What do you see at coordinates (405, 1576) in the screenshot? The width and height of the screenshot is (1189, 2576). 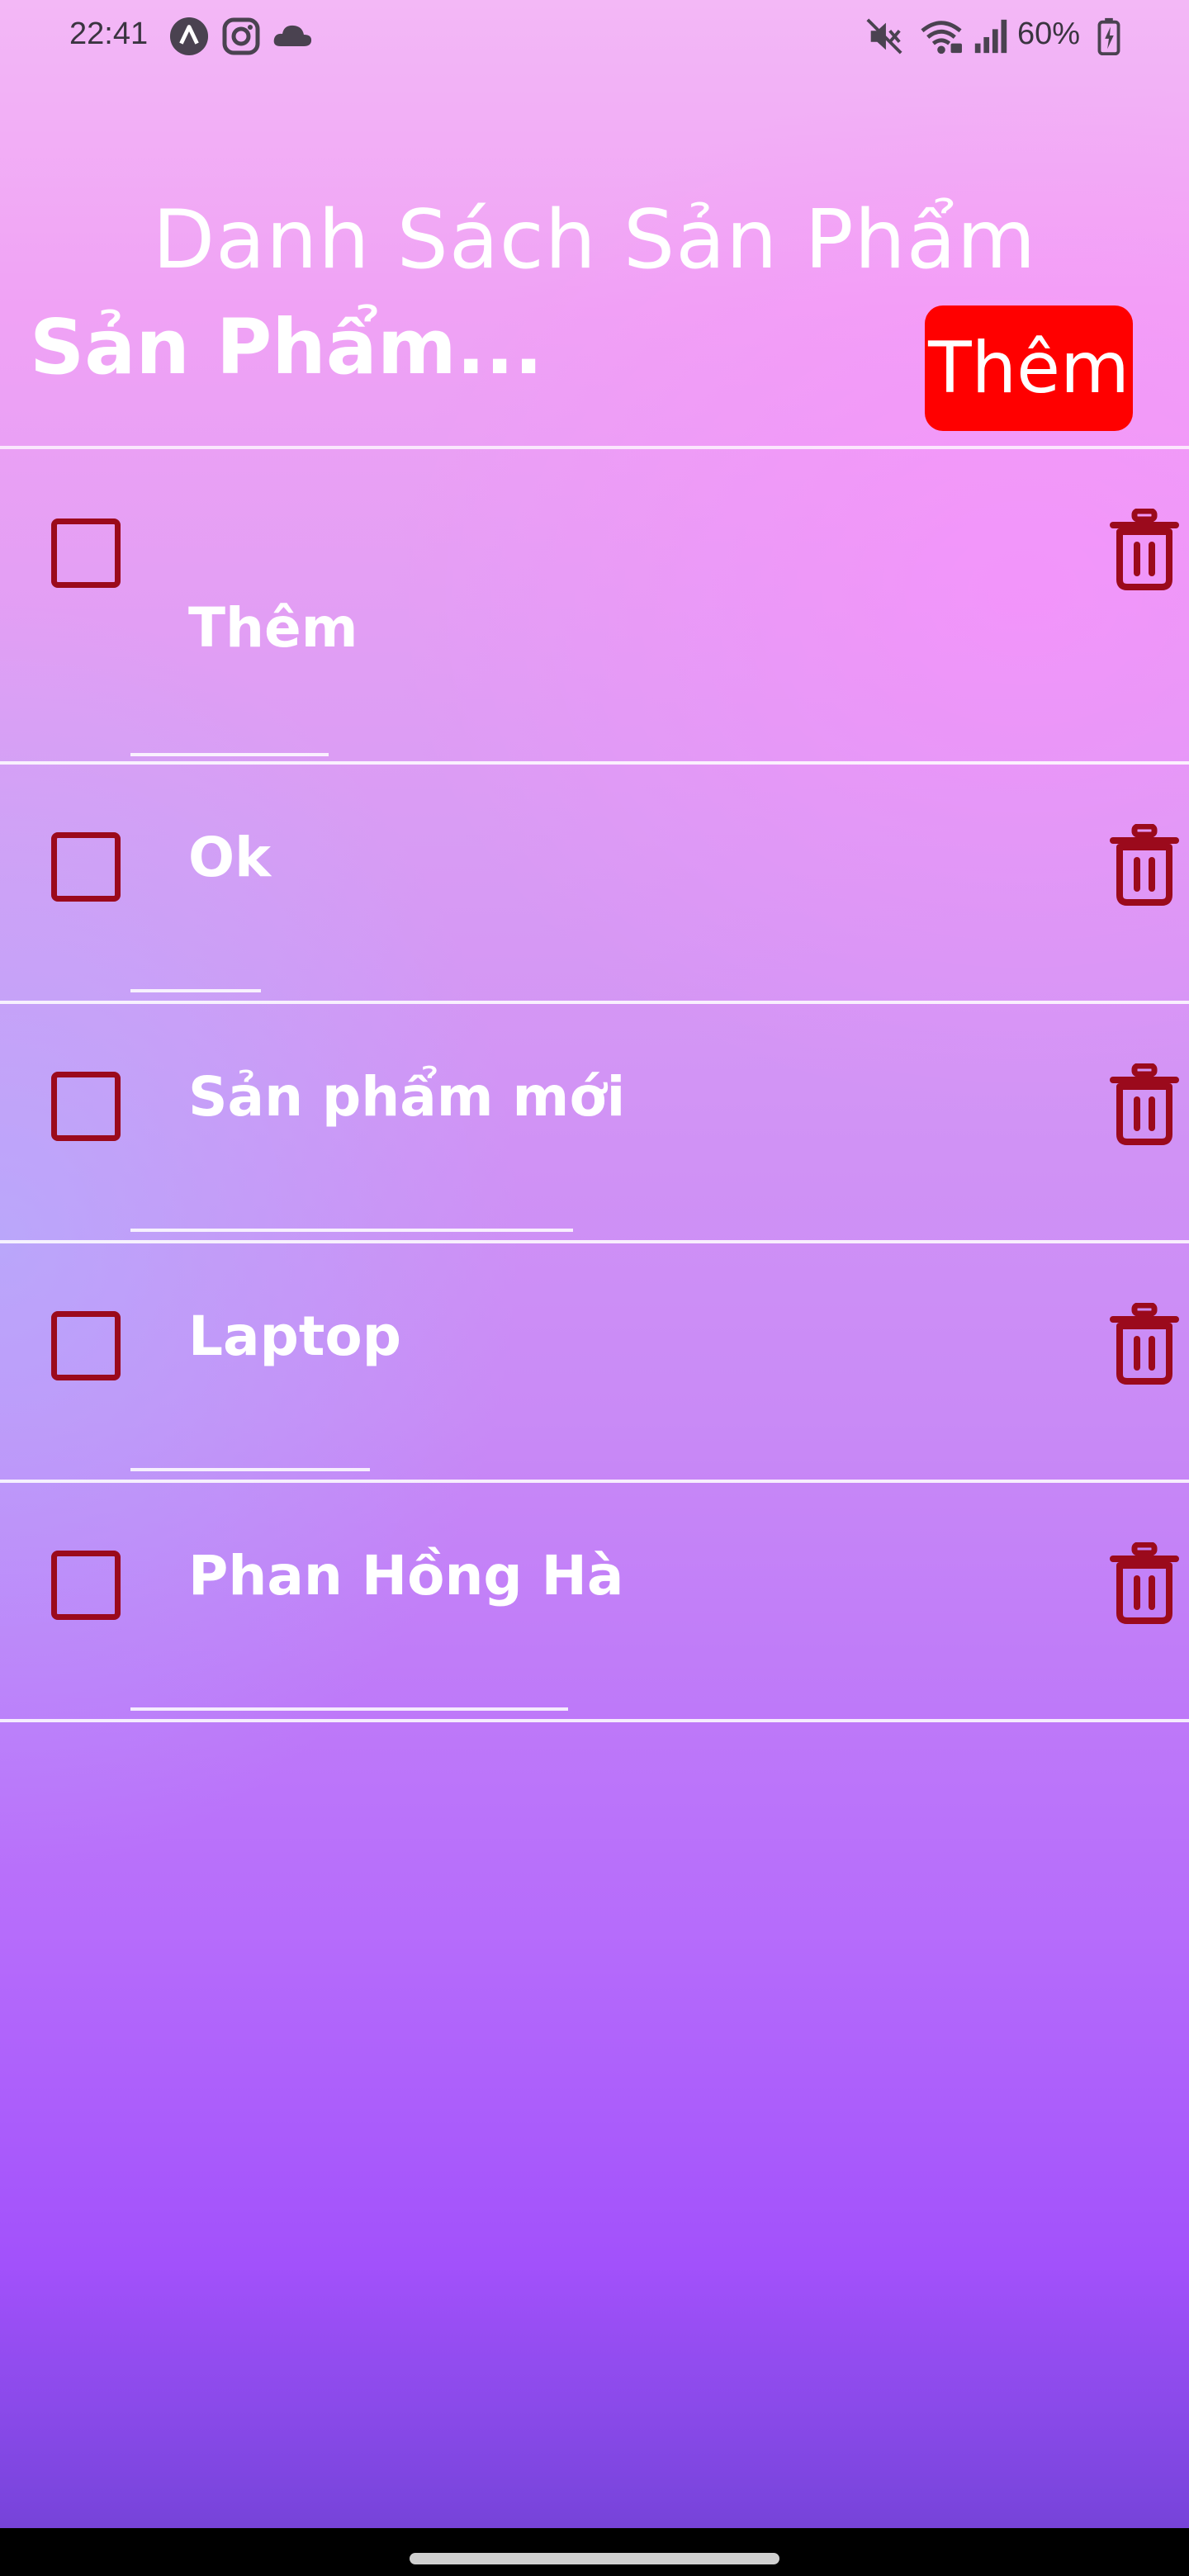 I see `item-name: Phan Hồng Hà` at bounding box center [405, 1576].